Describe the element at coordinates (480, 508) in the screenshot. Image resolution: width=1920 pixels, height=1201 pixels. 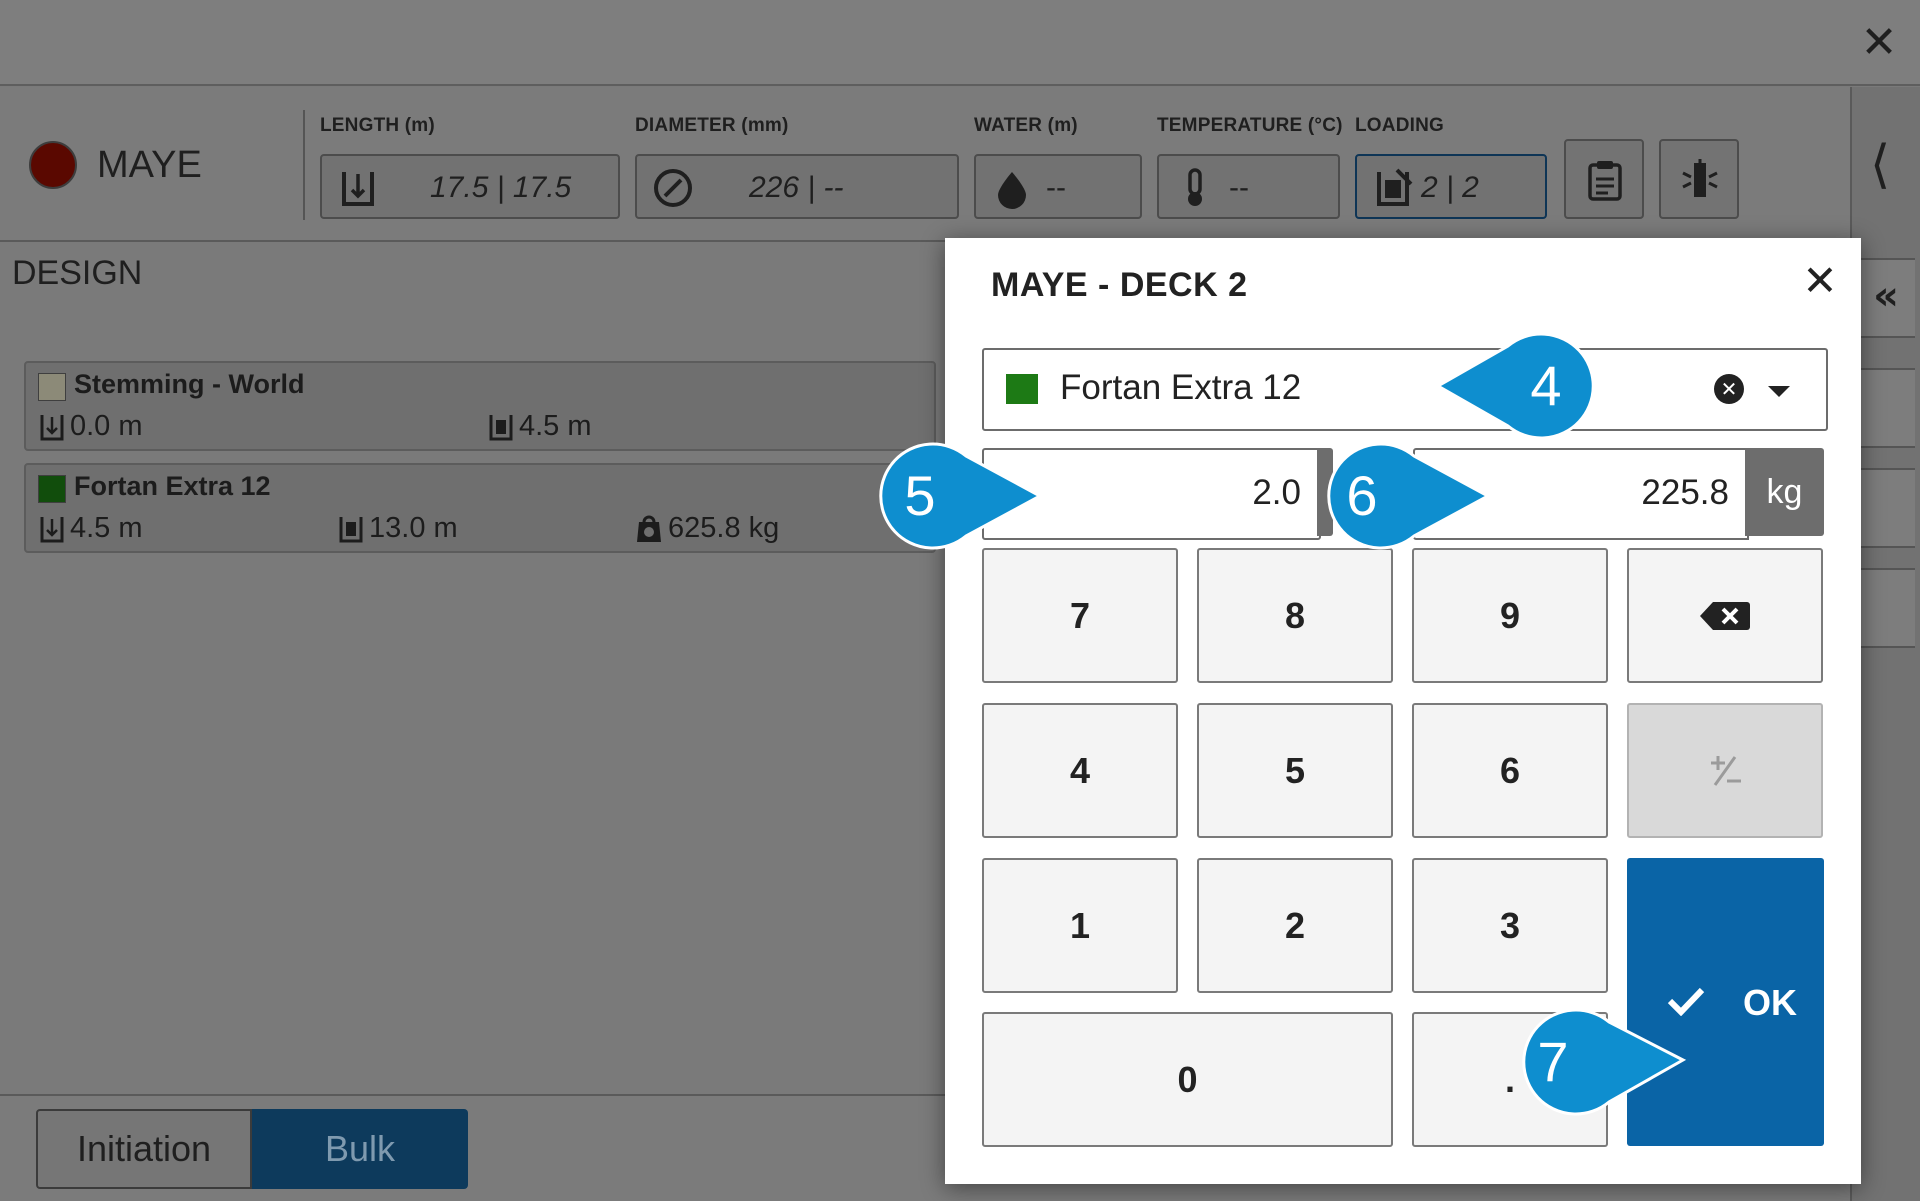
I see `deck-card-fortan: Fortan Extra 12 4.5 m 13.0 m 625.8 kg` at that location.